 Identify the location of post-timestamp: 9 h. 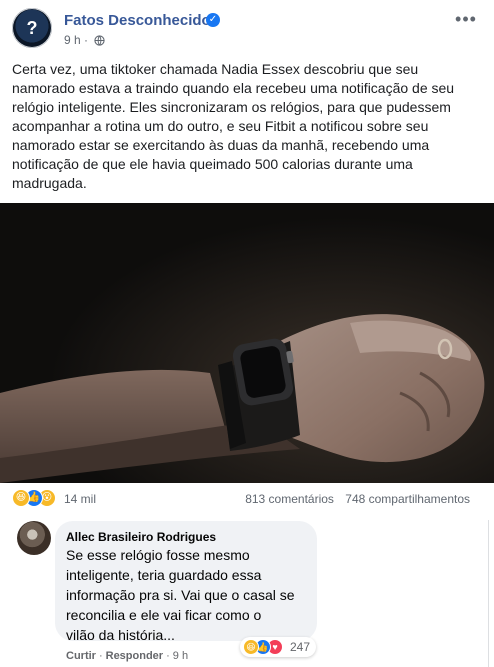
(72, 40).